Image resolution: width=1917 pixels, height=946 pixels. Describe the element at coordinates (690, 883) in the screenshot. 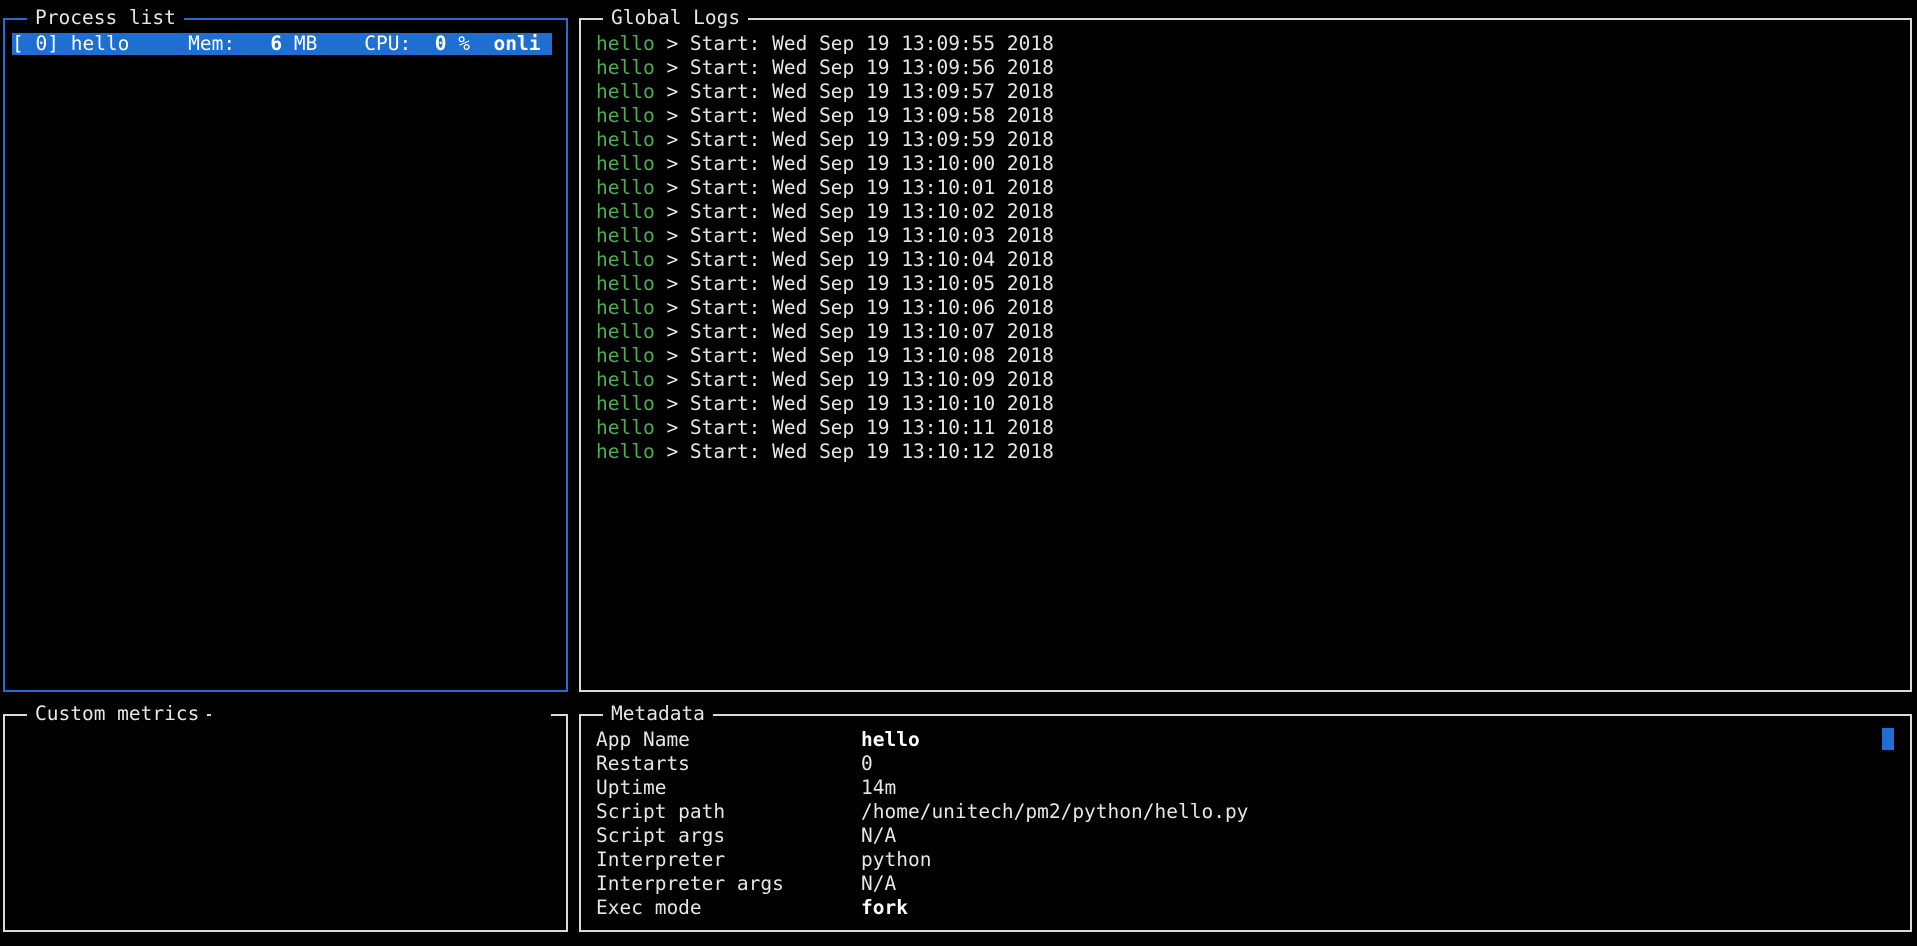

I see `metadata-key: Interpreter args` at that location.